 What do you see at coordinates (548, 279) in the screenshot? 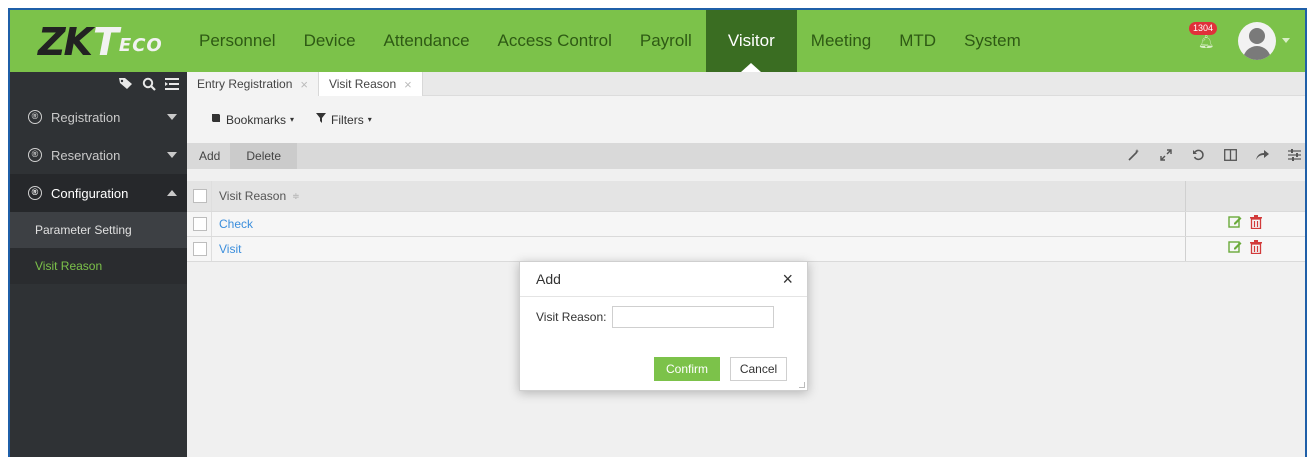
I see `dialog-title: Add` at bounding box center [548, 279].